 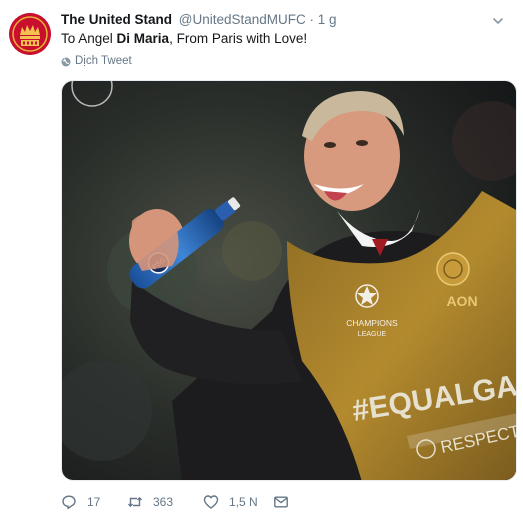 I want to click on like-count: 1,5 N, so click(x=243, y=502).